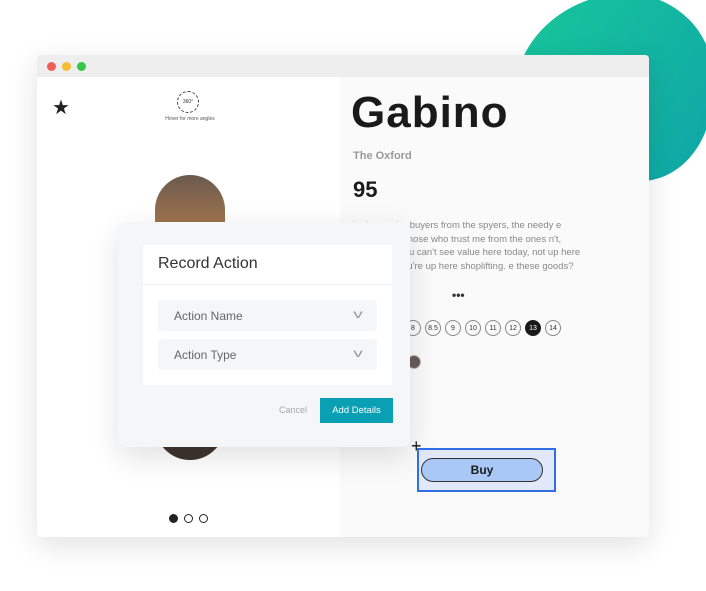 The height and width of the screenshot is (591, 706). I want to click on hover-hint: Hover for more angles, so click(190, 119).